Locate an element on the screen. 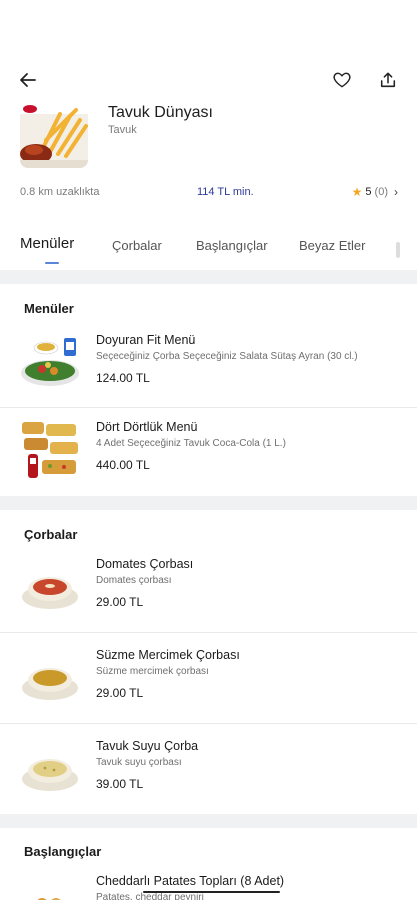  tab-overflow-hint is located at coordinates (398, 250).